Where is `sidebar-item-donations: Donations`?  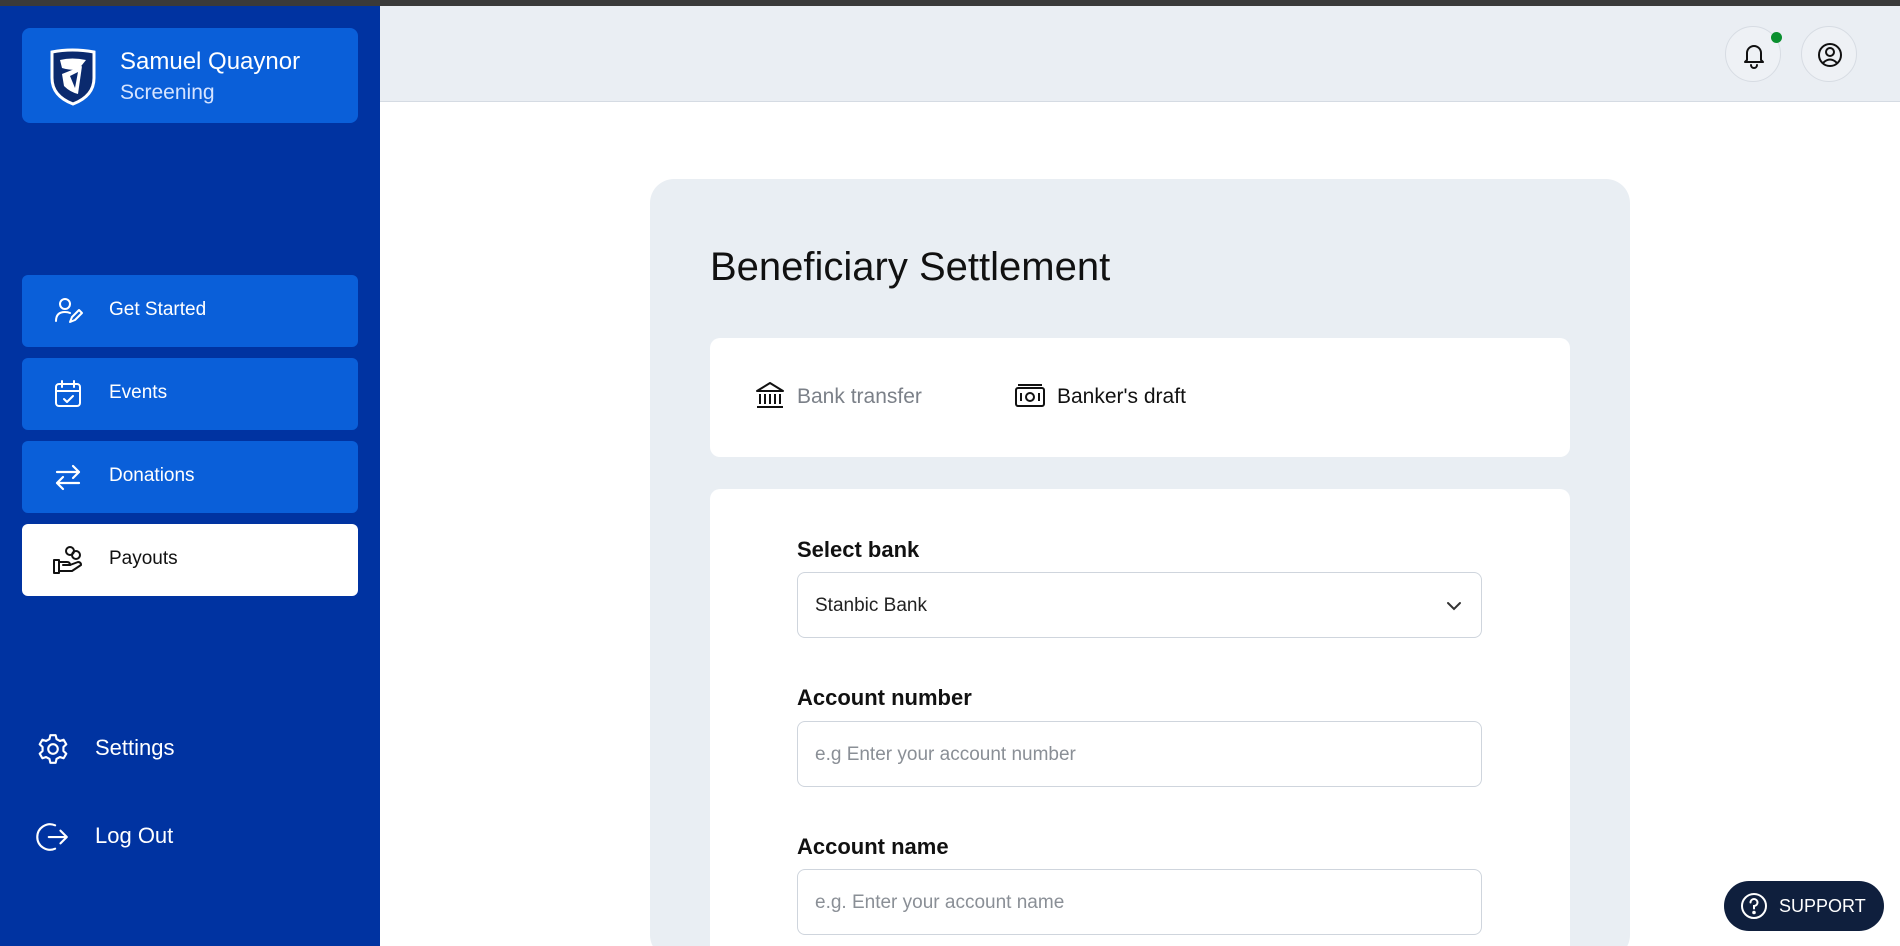 sidebar-item-donations: Donations is located at coordinates (190, 477).